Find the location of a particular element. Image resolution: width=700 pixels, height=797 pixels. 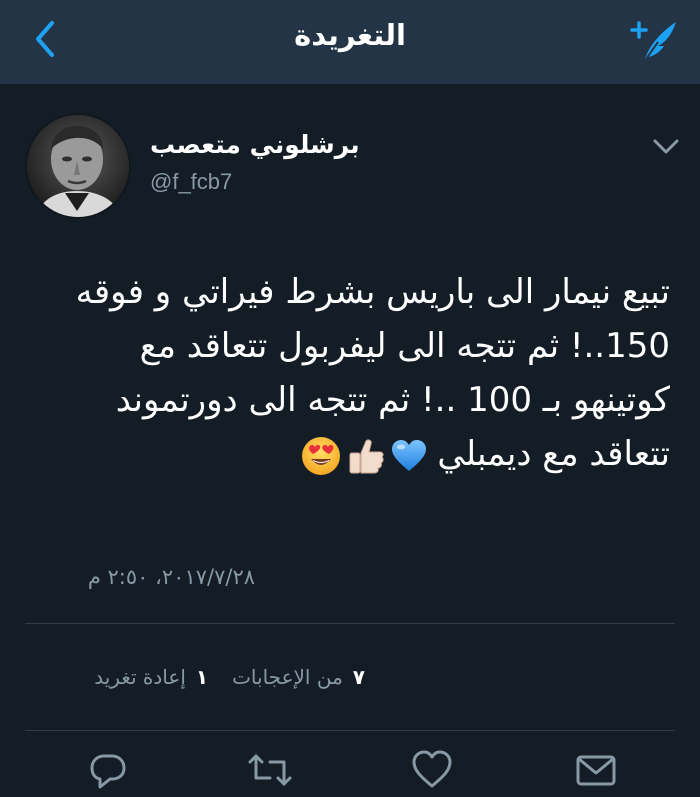

direct-message-button is located at coordinates (596, 770).